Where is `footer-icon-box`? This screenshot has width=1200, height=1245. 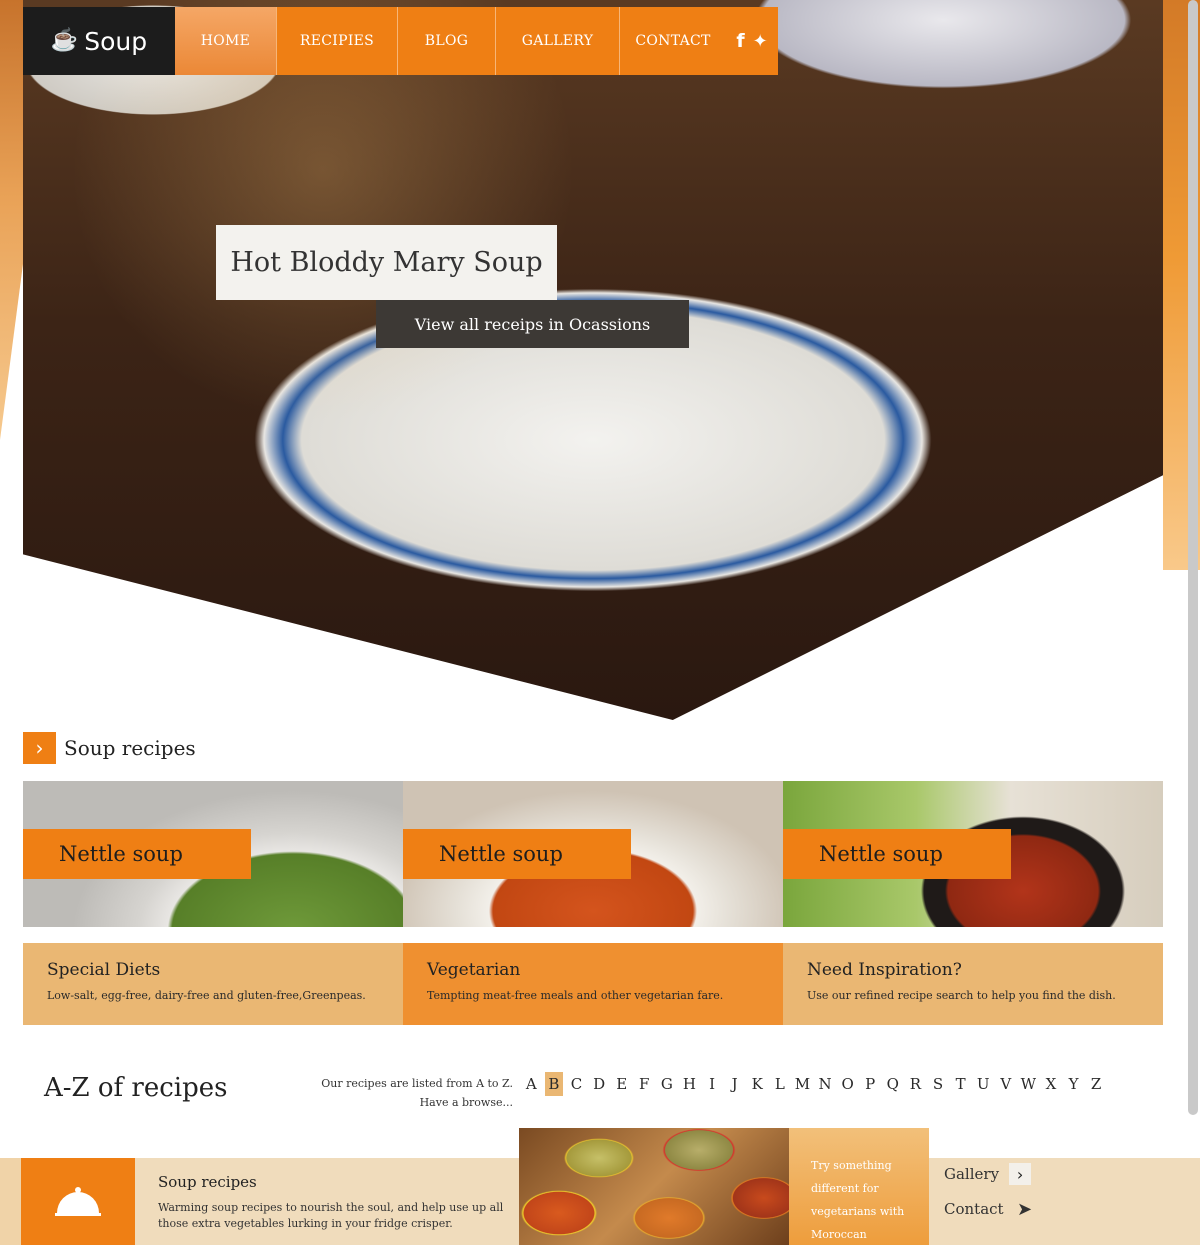 footer-icon-box is located at coordinates (78, 1201).